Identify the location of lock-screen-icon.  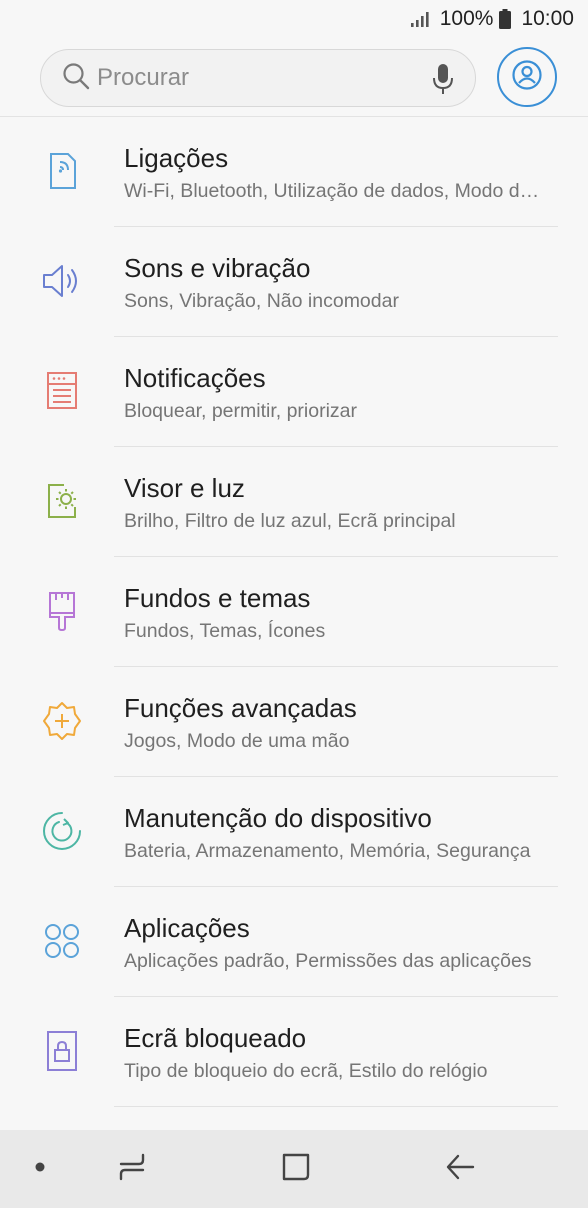
(62, 1051).